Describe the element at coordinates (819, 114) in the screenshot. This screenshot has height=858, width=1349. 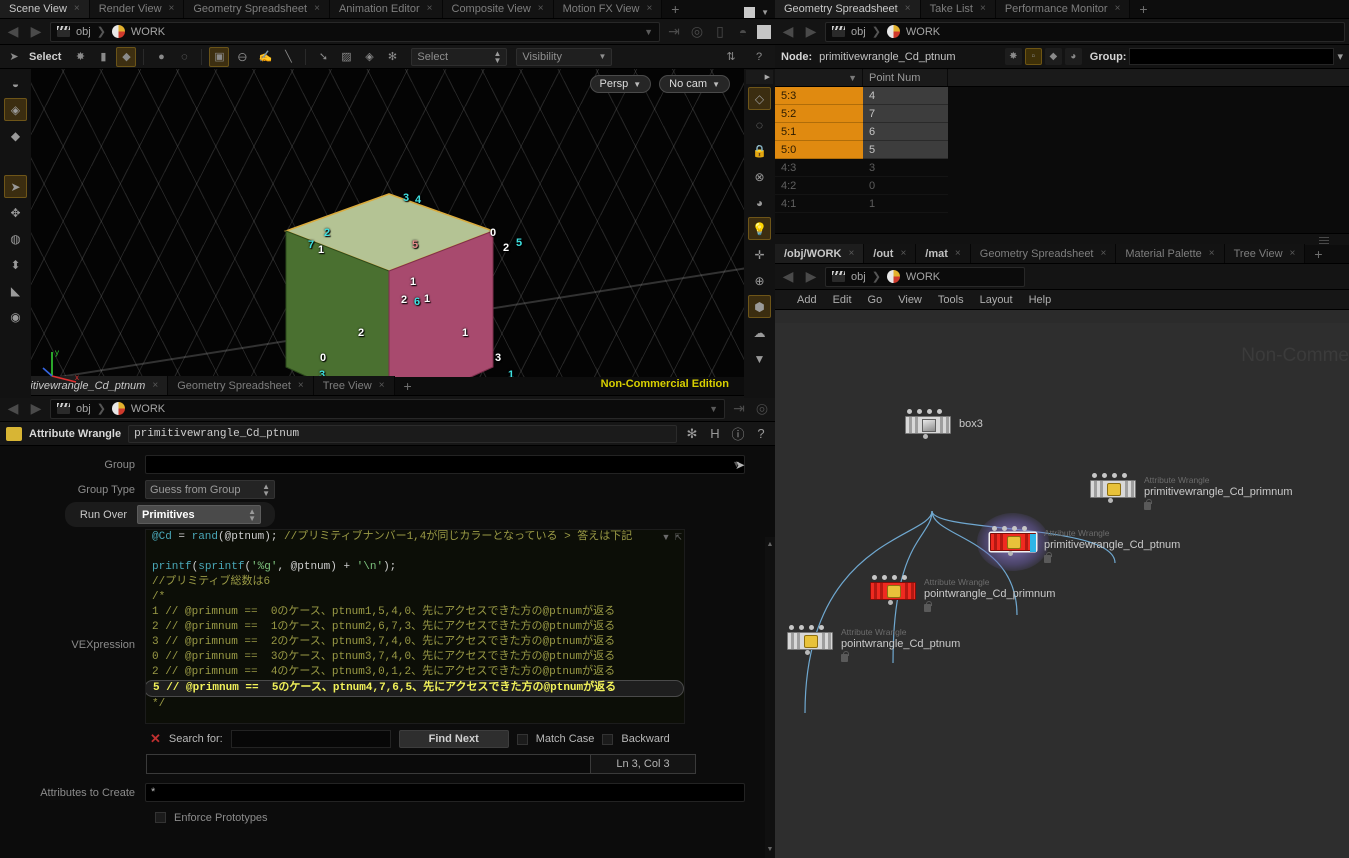
I see `row-index-cell: 5:2` at that location.